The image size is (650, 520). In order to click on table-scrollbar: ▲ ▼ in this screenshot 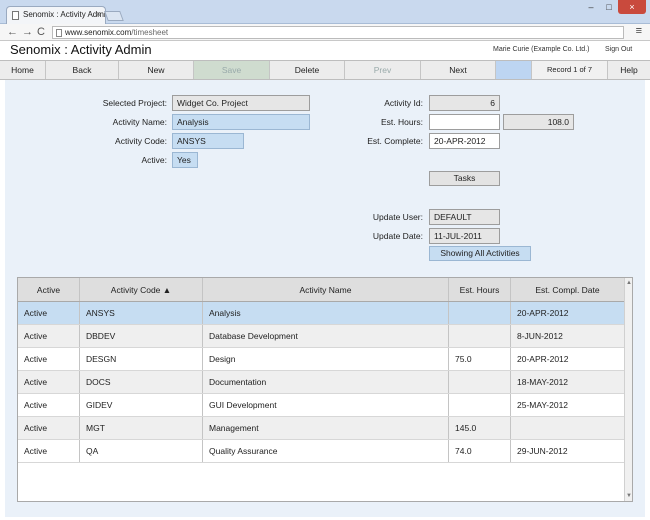, I will do `click(628, 389)`.